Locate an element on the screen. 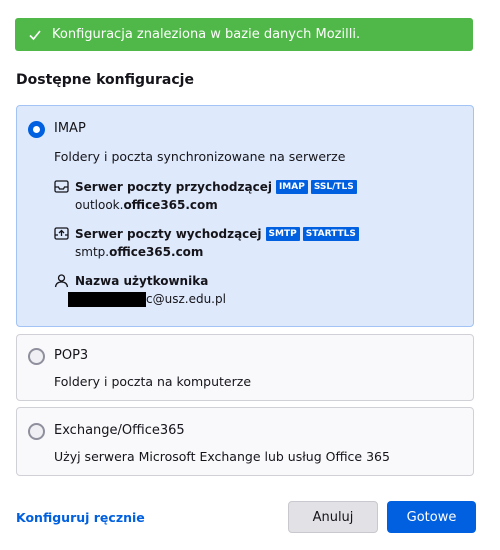 The image size is (500, 550). outgoing-label: Serwer poczty wychodzącej is located at coordinates (168, 233).